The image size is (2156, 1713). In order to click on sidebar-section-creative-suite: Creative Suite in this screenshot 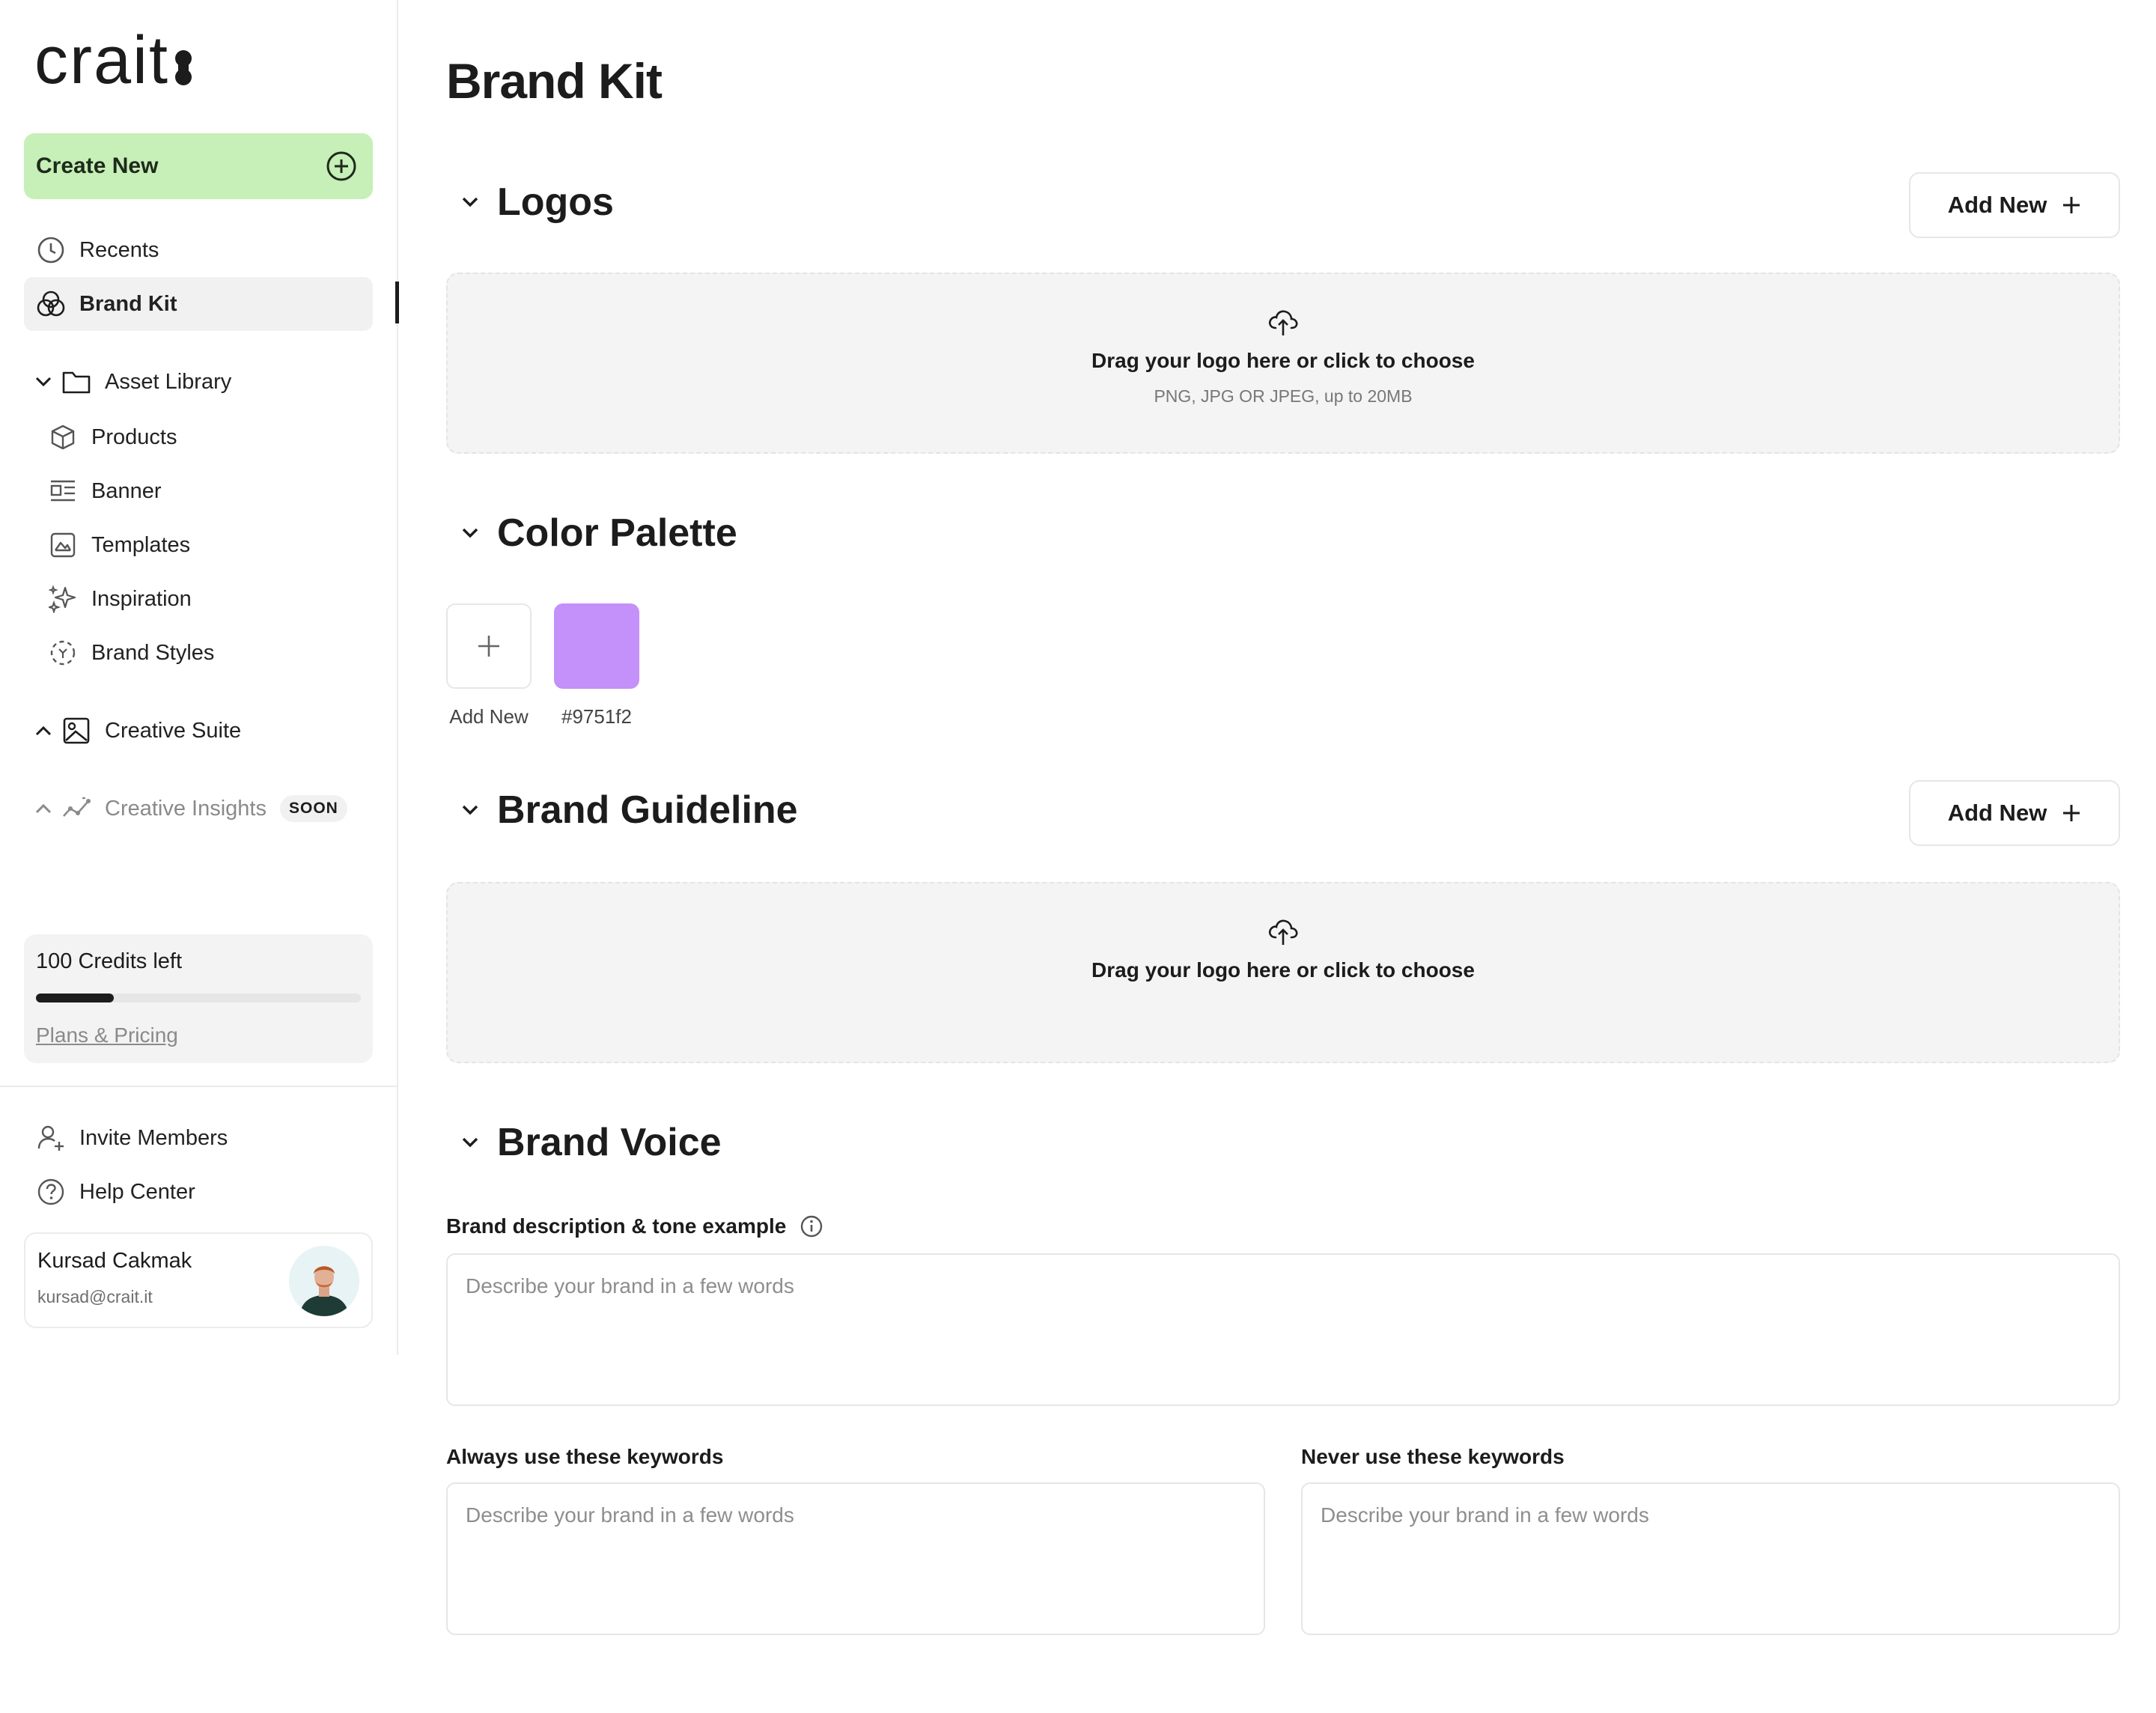, I will do `click(198, 731)`.